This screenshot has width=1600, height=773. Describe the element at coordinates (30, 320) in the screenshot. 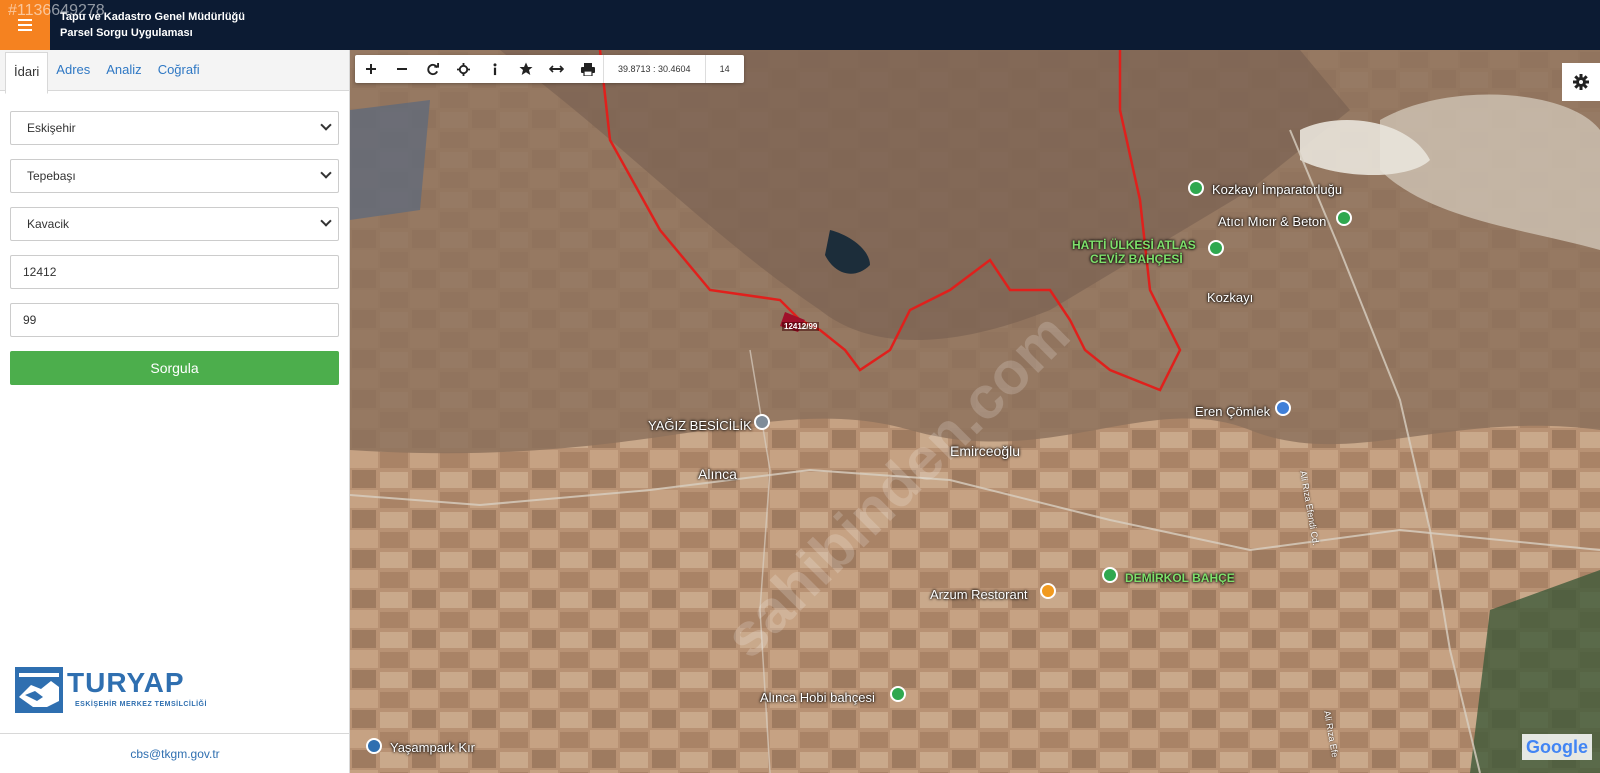

I see `parcel-value: 99` at that location.